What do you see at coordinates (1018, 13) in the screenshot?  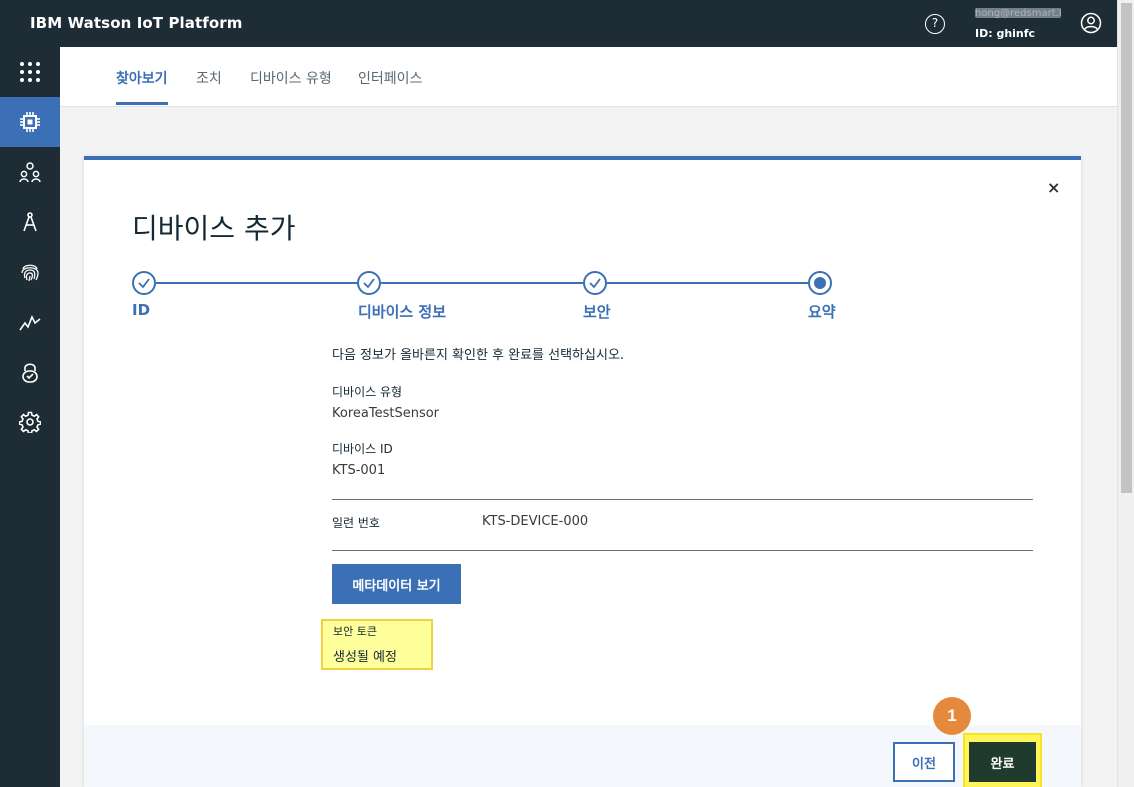 I see `account-email: hong@redsmart.kr` at bounding box center [1018, 13].